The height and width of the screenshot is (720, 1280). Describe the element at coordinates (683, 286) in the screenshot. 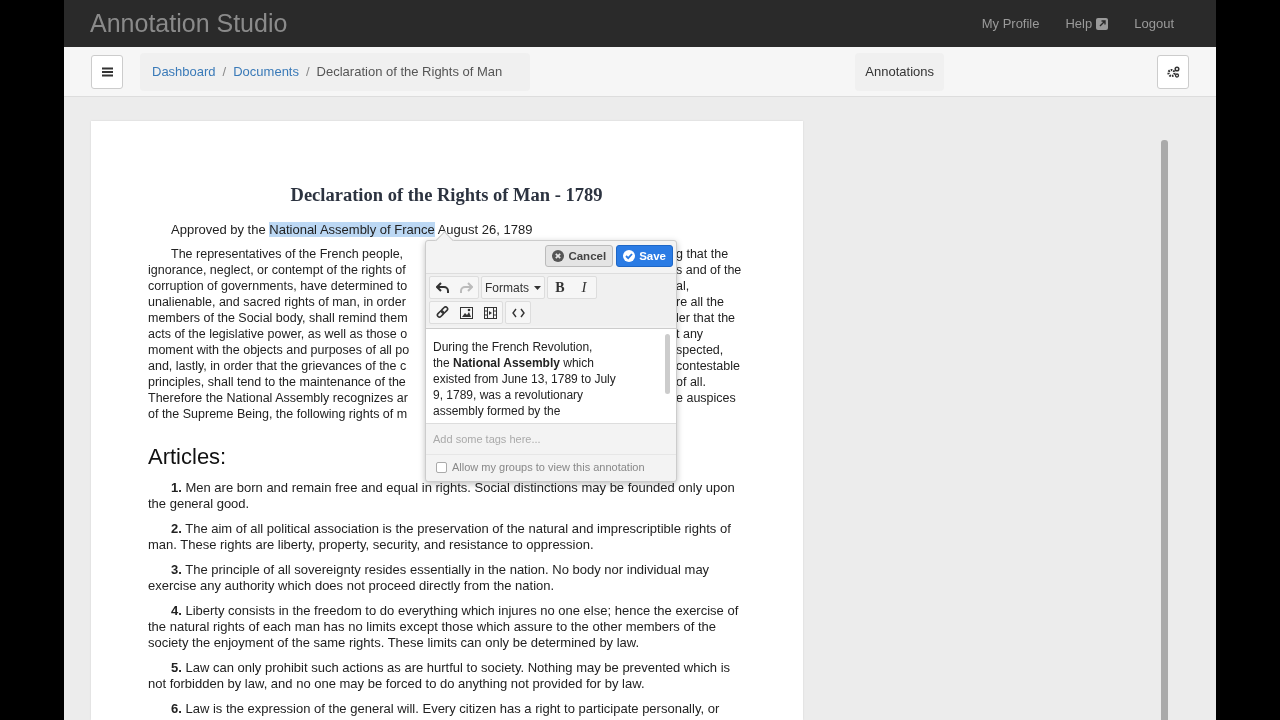

I see `text-line: al,` at that location.